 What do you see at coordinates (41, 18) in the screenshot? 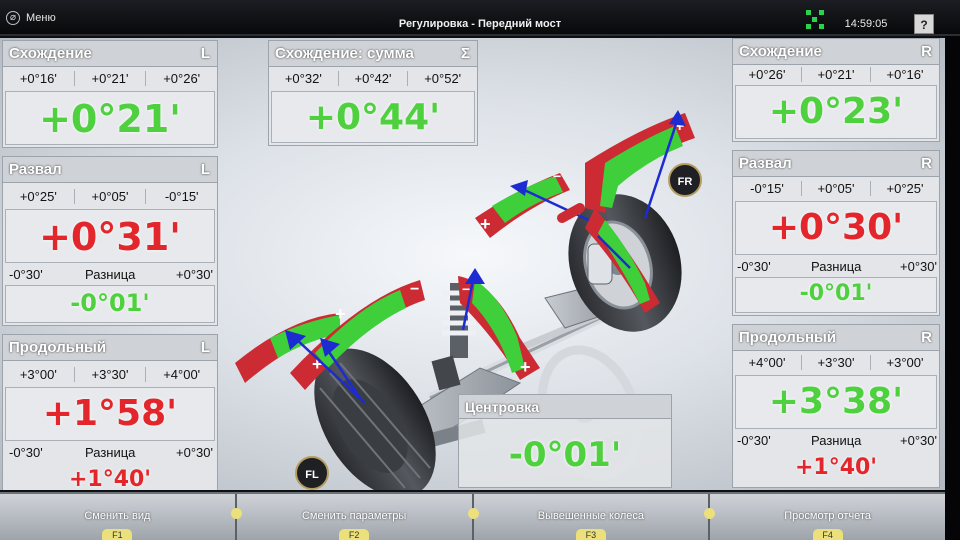
I see `menu-label: Меню` at bounding box center [41, 18].